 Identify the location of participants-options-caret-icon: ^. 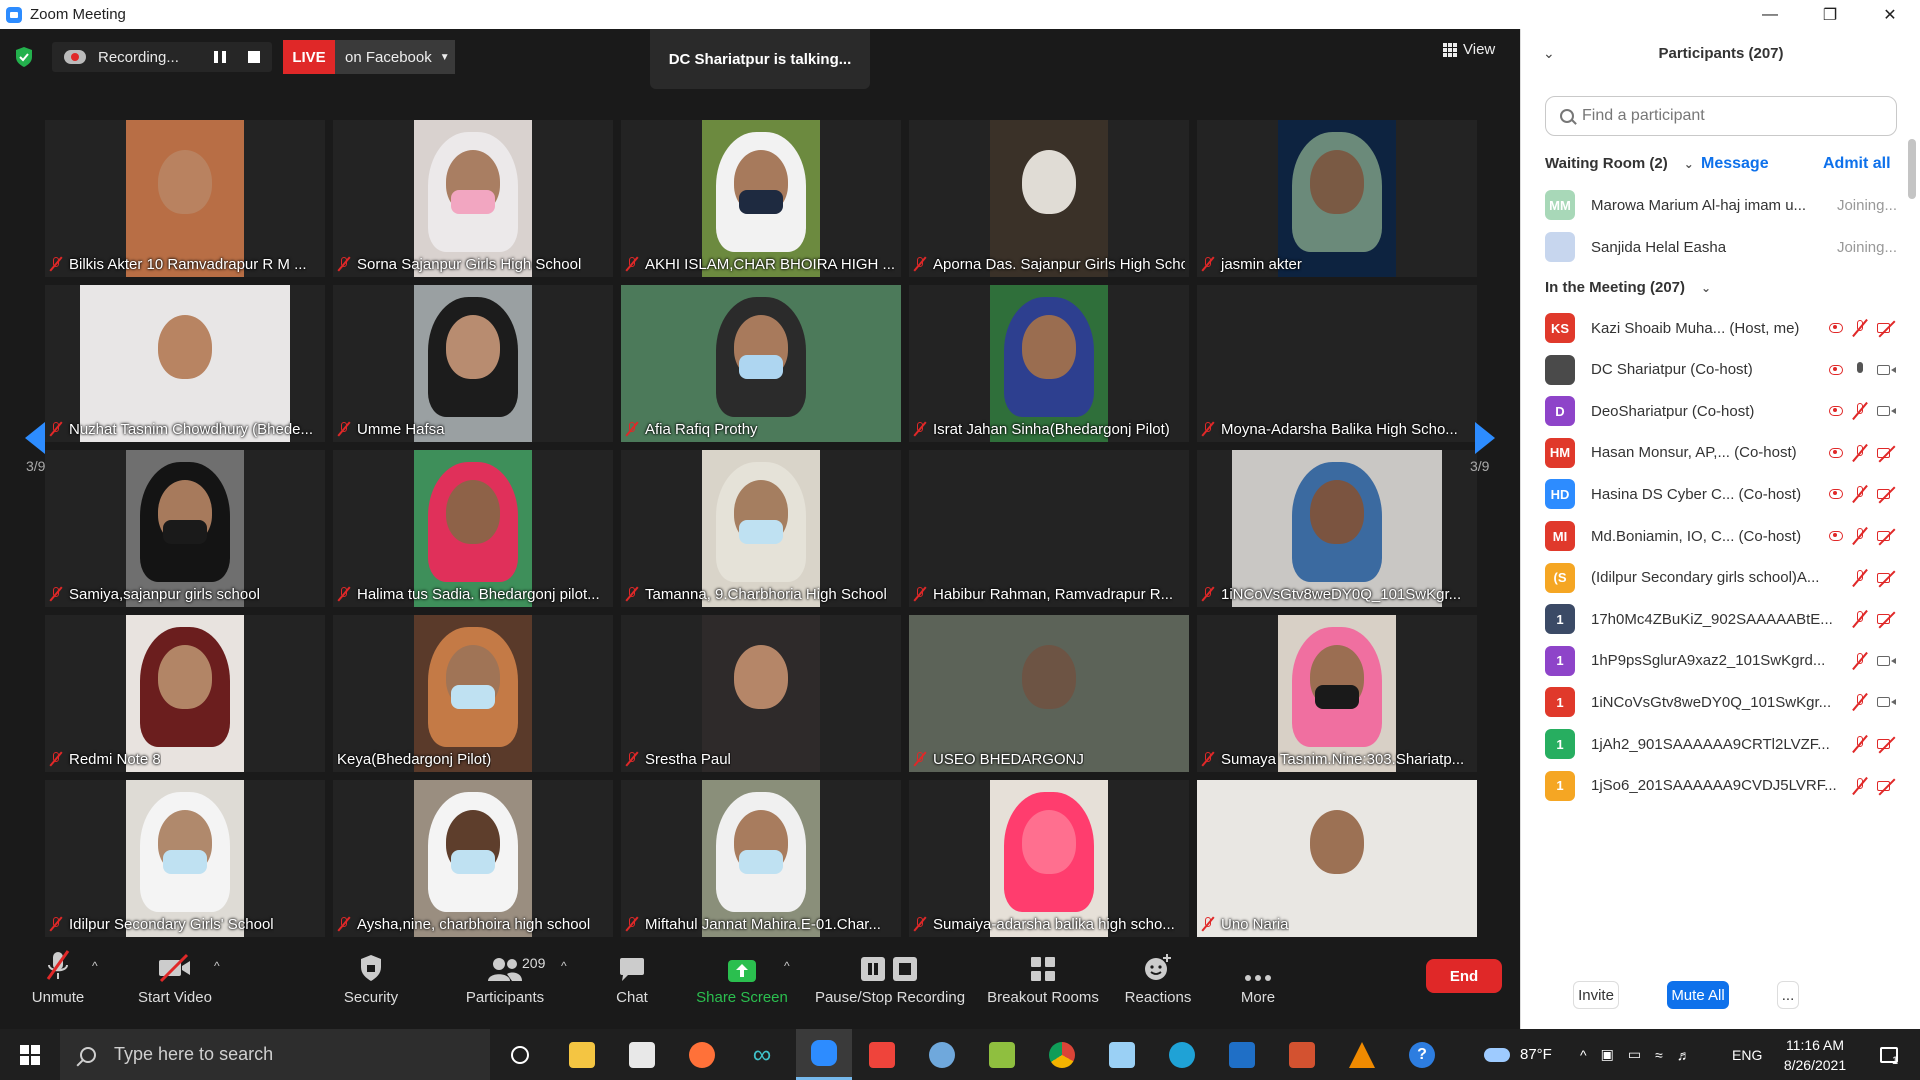
(564, 966).